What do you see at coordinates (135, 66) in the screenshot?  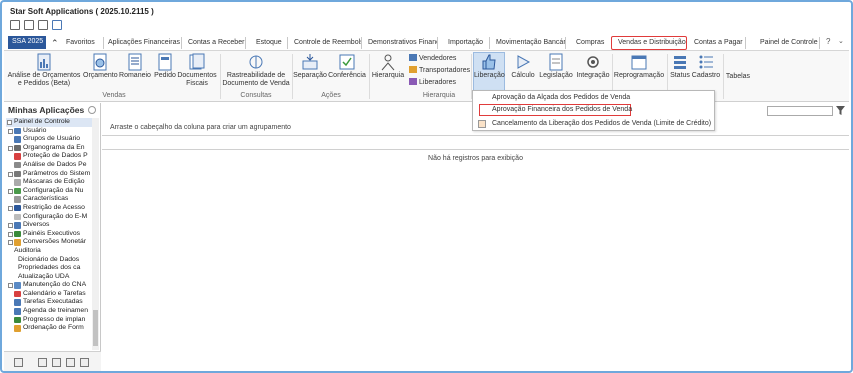 I see `romaneio-button: Romaneio` at bounding box center [135, 66].